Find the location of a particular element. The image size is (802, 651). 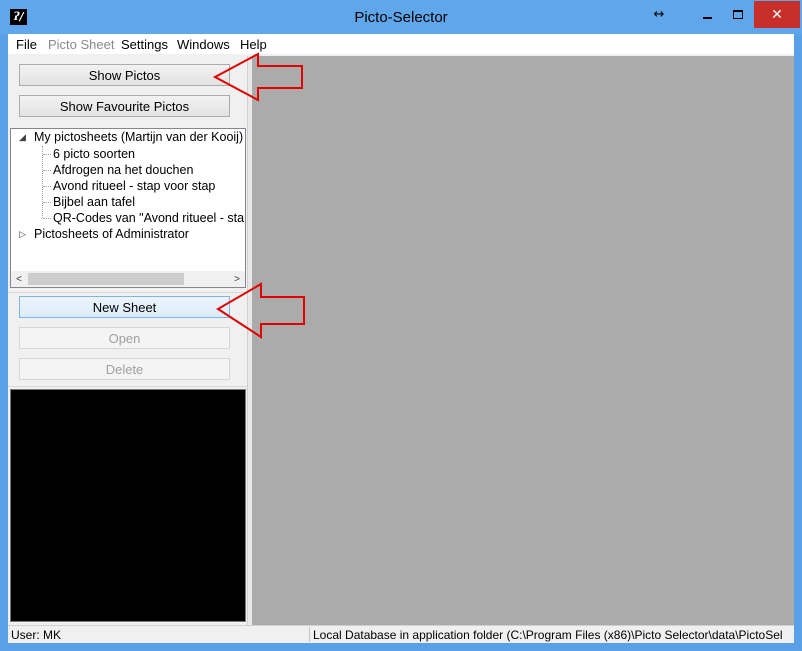

tree-horizontal-scrollbar: < > is located at coordinates (128, 279).